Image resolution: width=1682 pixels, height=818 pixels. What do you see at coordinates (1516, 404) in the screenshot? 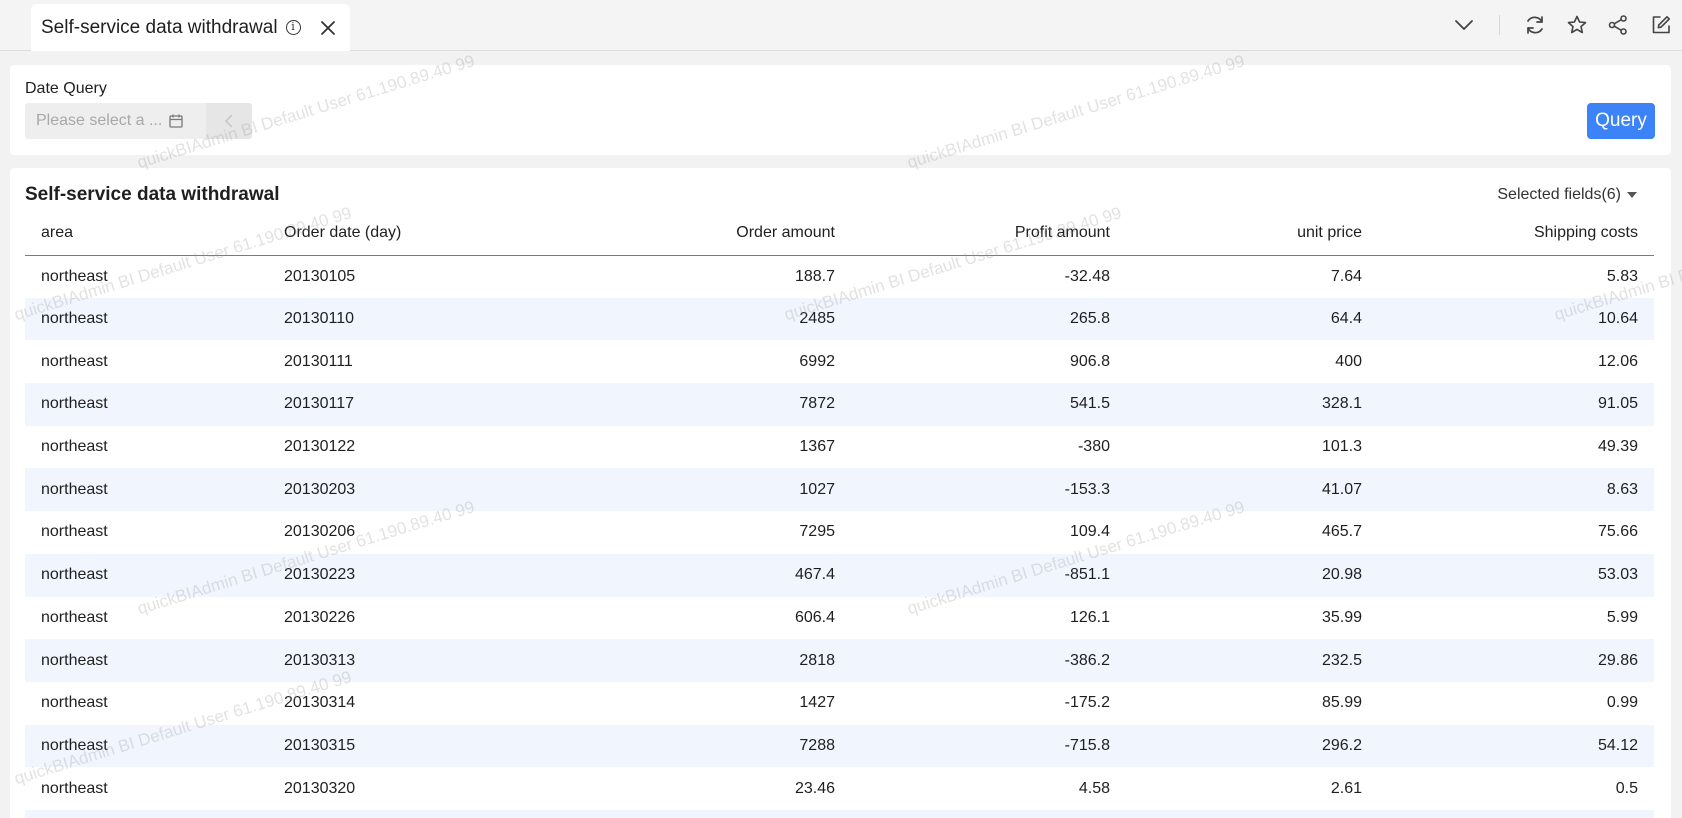
I see `cell-shipping-costs: 91.05` at bounding box center [1516, 404].